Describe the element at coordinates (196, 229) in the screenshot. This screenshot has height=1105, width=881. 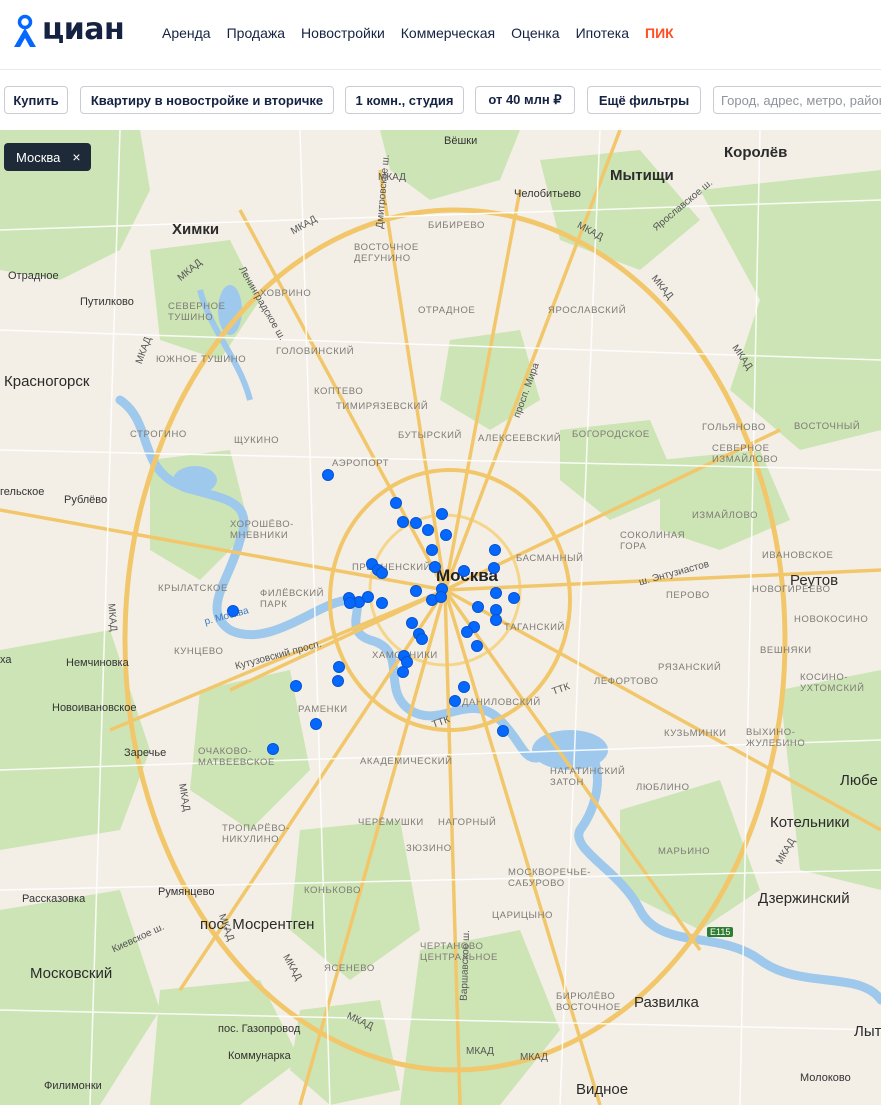
I see `city-label: Химки` at that location.